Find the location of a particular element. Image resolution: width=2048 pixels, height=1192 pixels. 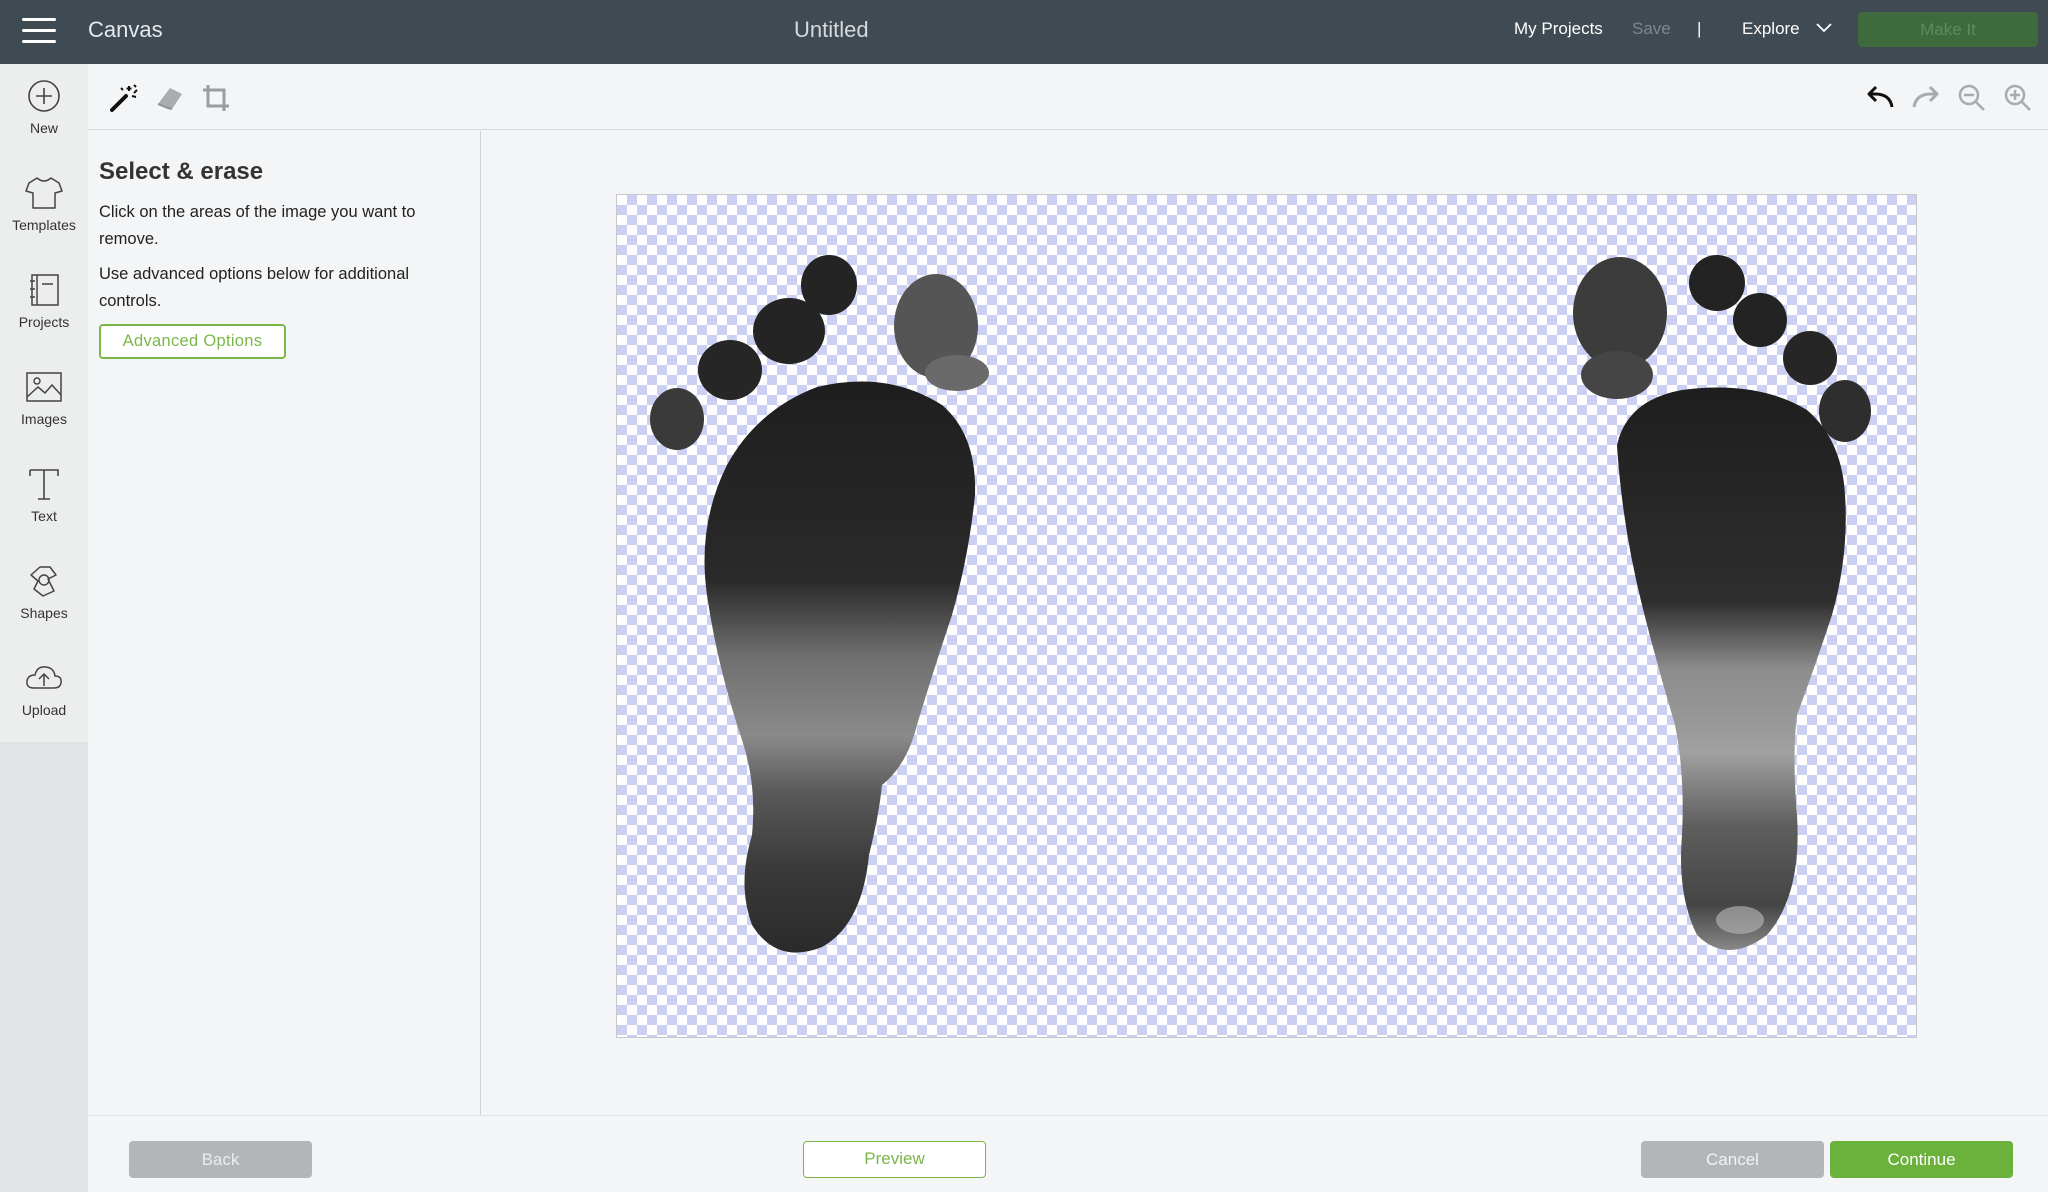

sidebar-item-upload: Upload is located at coordinates (44, 694).